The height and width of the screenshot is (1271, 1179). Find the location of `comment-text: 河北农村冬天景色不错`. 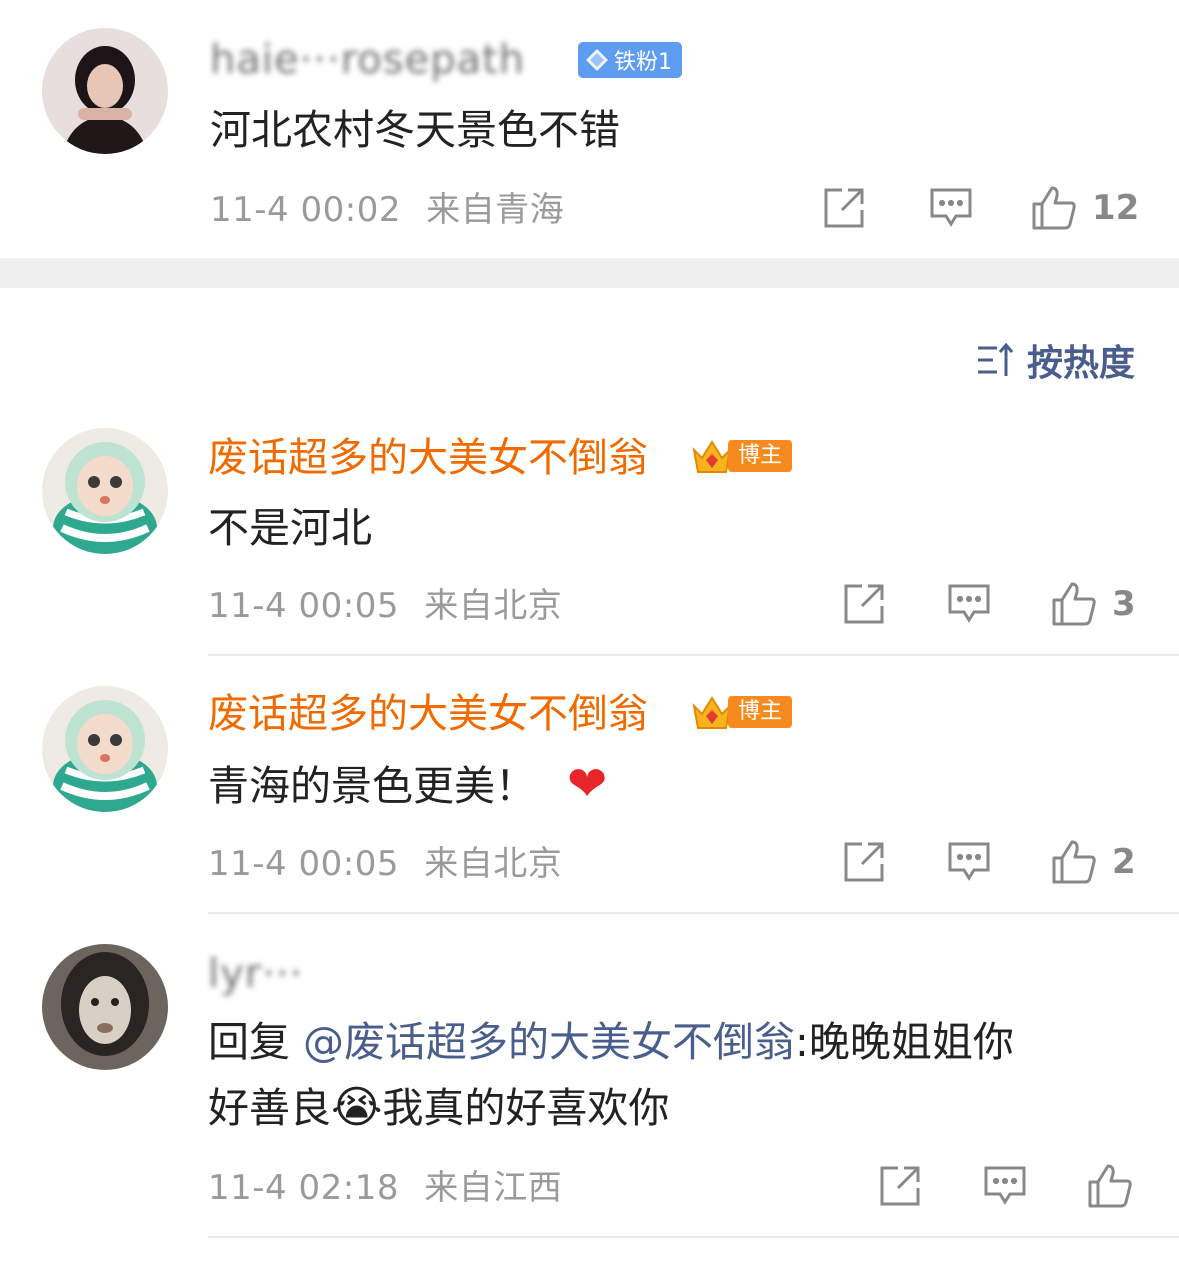

comment-text: 河北农村冬天景色不错 is located at coordinates (415, 130).